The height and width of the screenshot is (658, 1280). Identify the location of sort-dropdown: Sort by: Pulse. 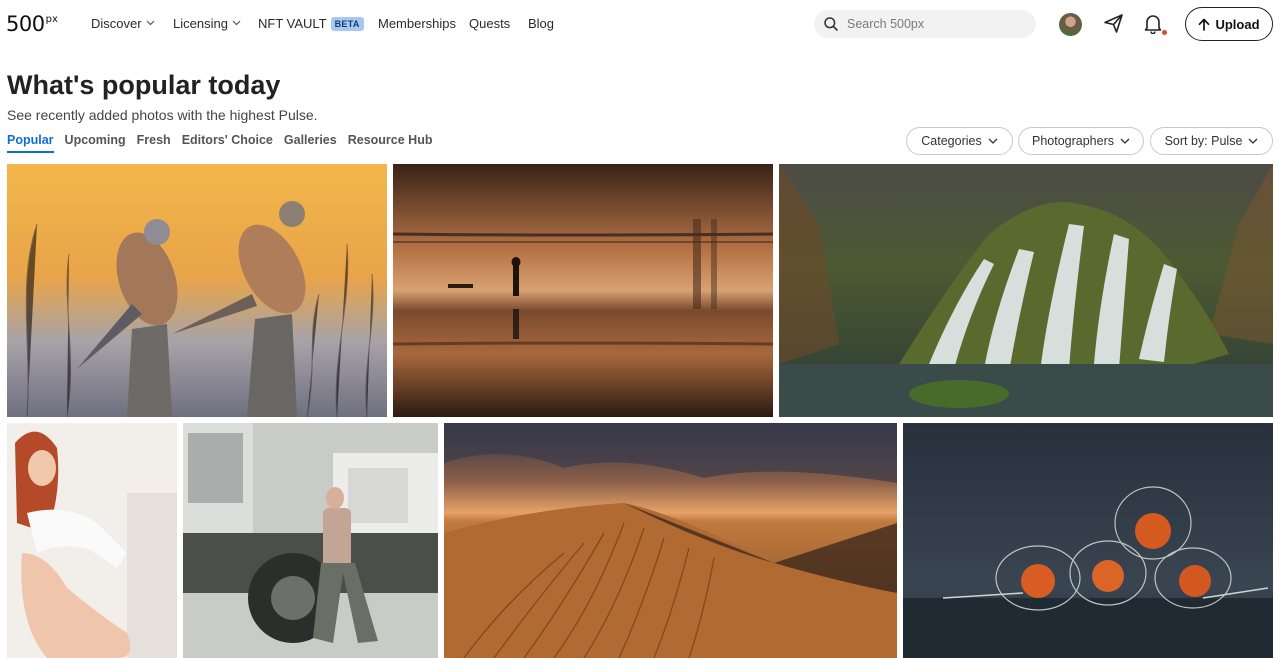
(1211, 141).